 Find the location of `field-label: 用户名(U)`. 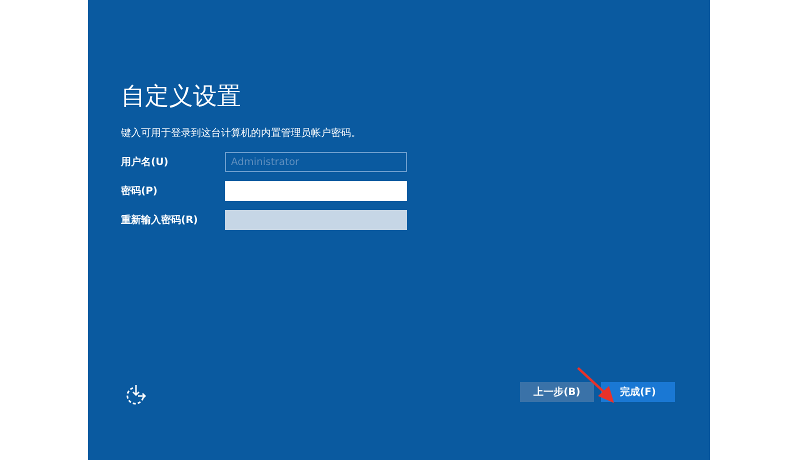

field-label: 用户名(U) is located at coordinates (145, 162).